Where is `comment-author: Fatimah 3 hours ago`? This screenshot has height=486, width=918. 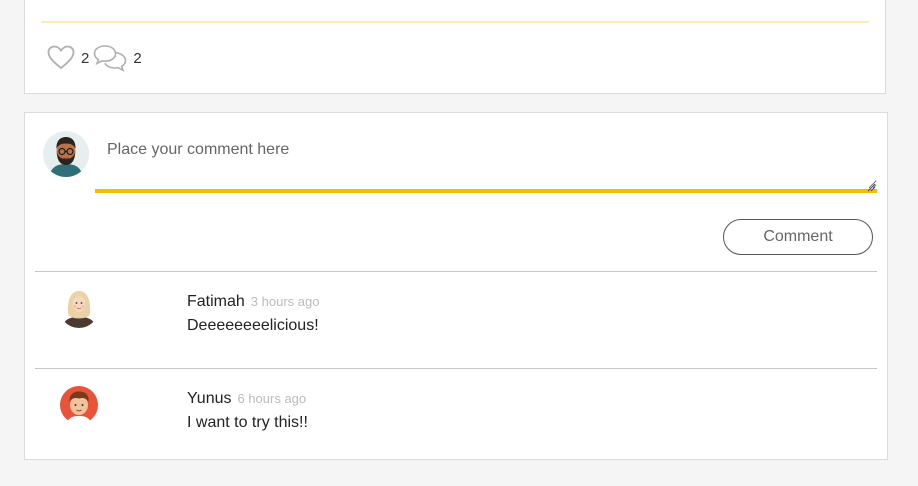 comment-author: Fatimah 3 hours ago is located at coordinates (253, 302).